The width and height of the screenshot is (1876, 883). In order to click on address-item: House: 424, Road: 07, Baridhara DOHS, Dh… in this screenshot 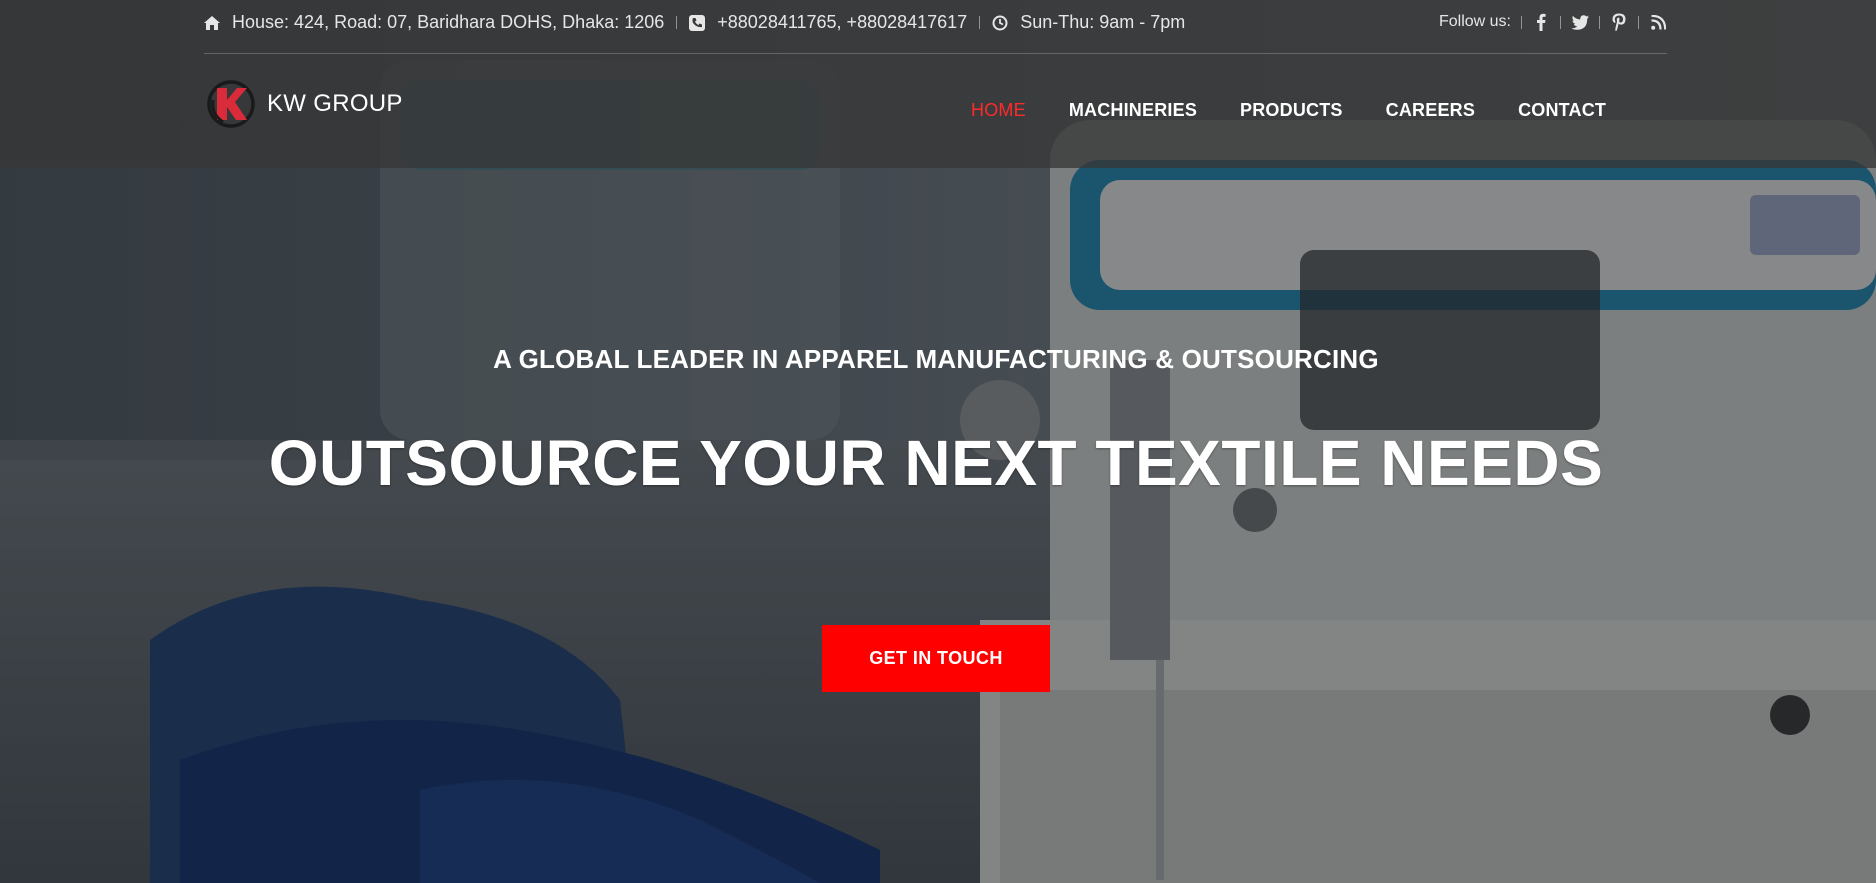, I will do `click(434, 22)`.